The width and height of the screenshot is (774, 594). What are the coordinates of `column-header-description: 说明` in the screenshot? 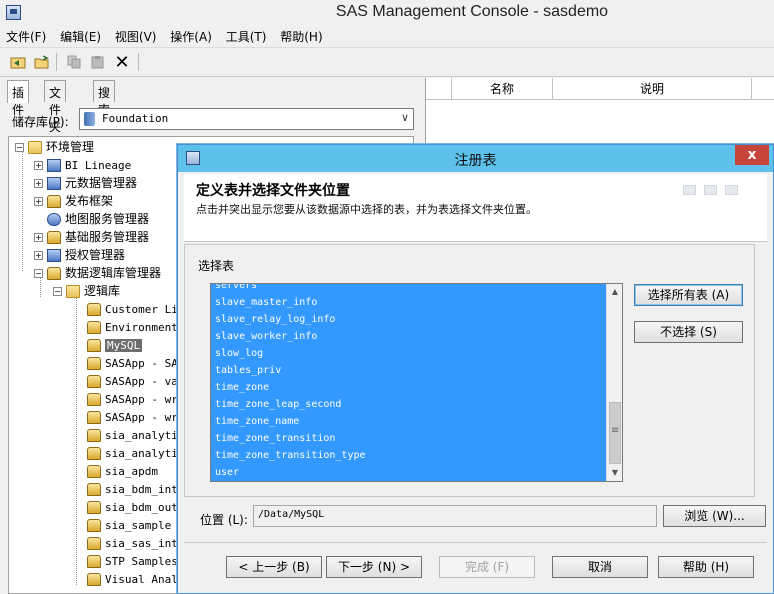 It's located at (652, 89).